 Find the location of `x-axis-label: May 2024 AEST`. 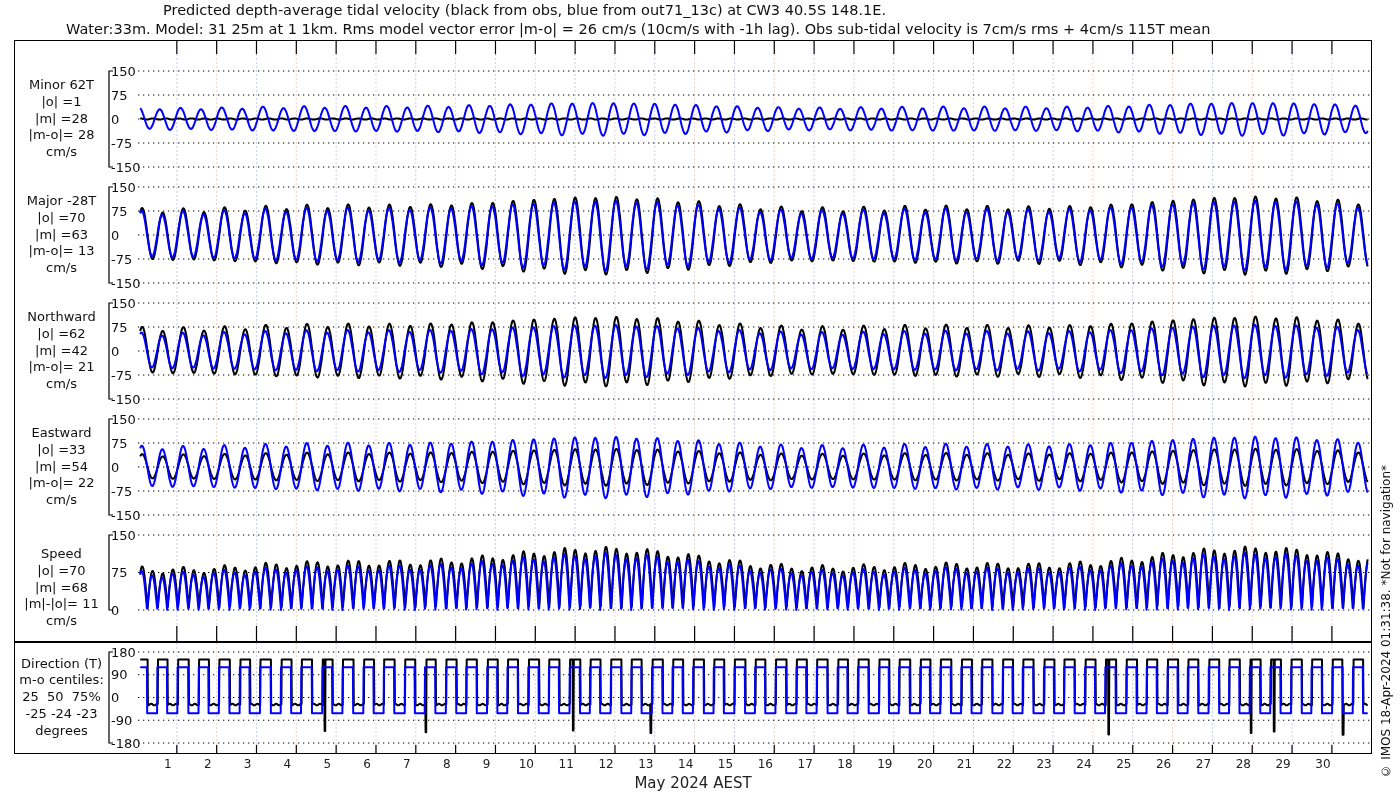

x-axis-label: May 2024 AEST is located at coordinates (693, 783).